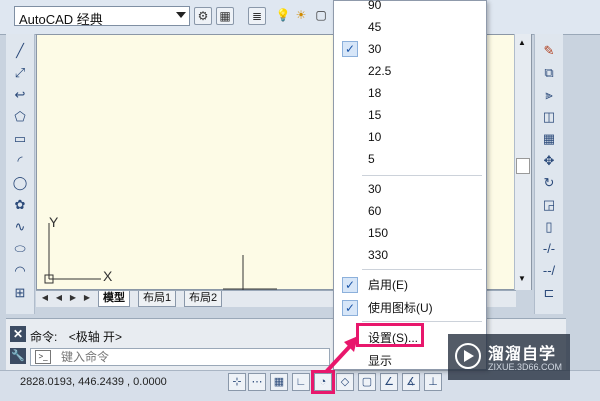 The width and height of the screenshot is (600, 401). What do you see at coordinates (549, 227) in the screenshot?
I see `stretch-icon: ▯` at bounding box center [549, 227].